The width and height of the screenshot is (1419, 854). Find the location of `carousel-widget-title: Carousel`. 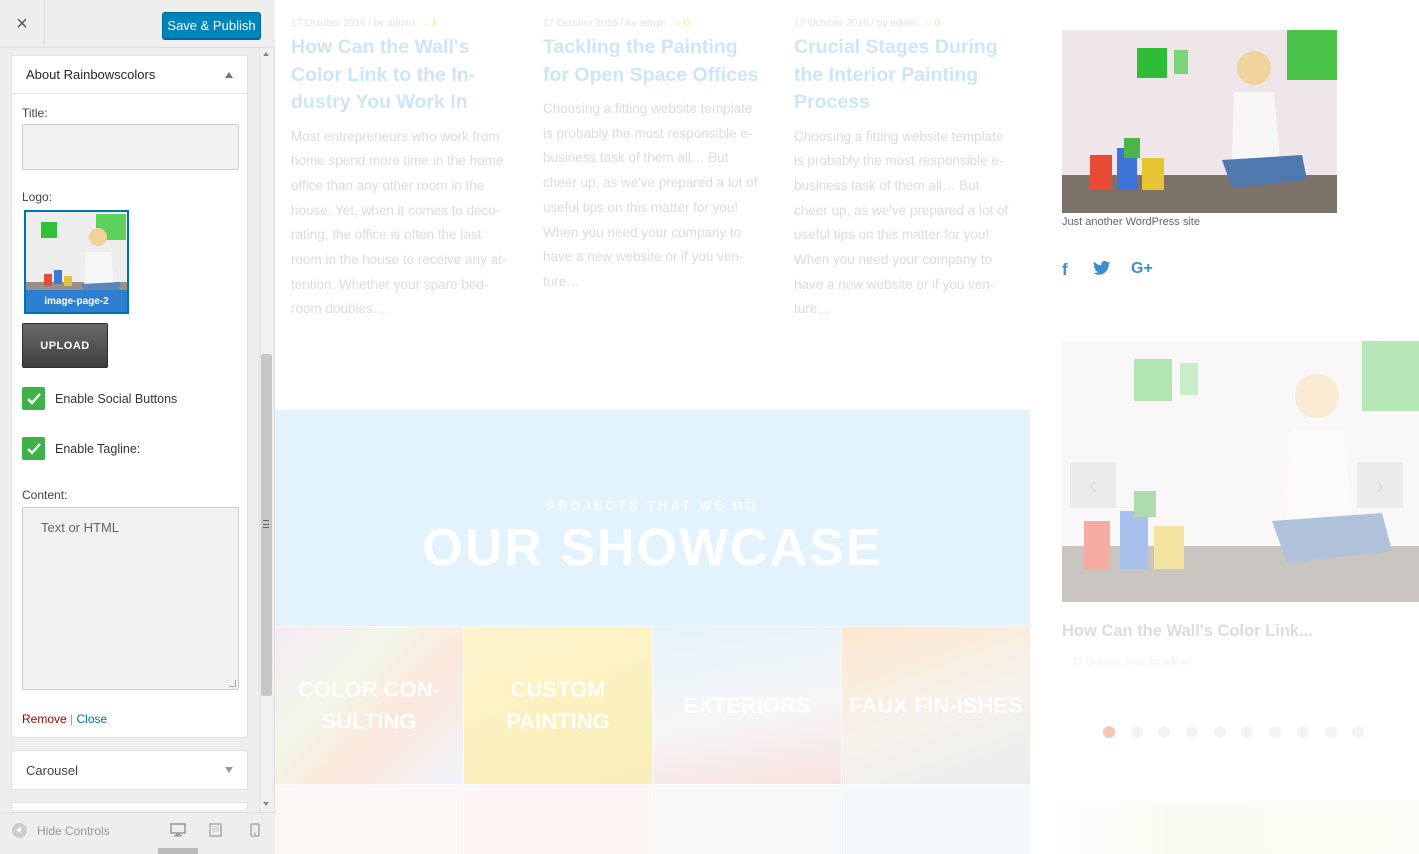

carousel-widget-title: Carousel is located at coordinates (52, 770).